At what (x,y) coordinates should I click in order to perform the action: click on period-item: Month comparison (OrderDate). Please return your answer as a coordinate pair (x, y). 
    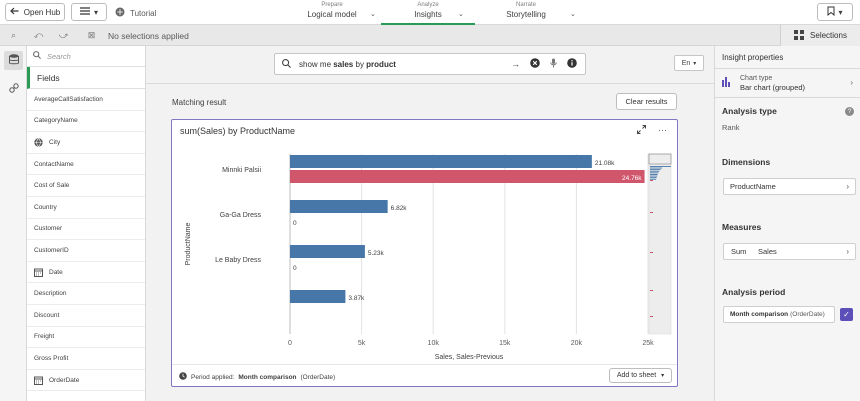
    Looking at the image, I should click on (779, 314).